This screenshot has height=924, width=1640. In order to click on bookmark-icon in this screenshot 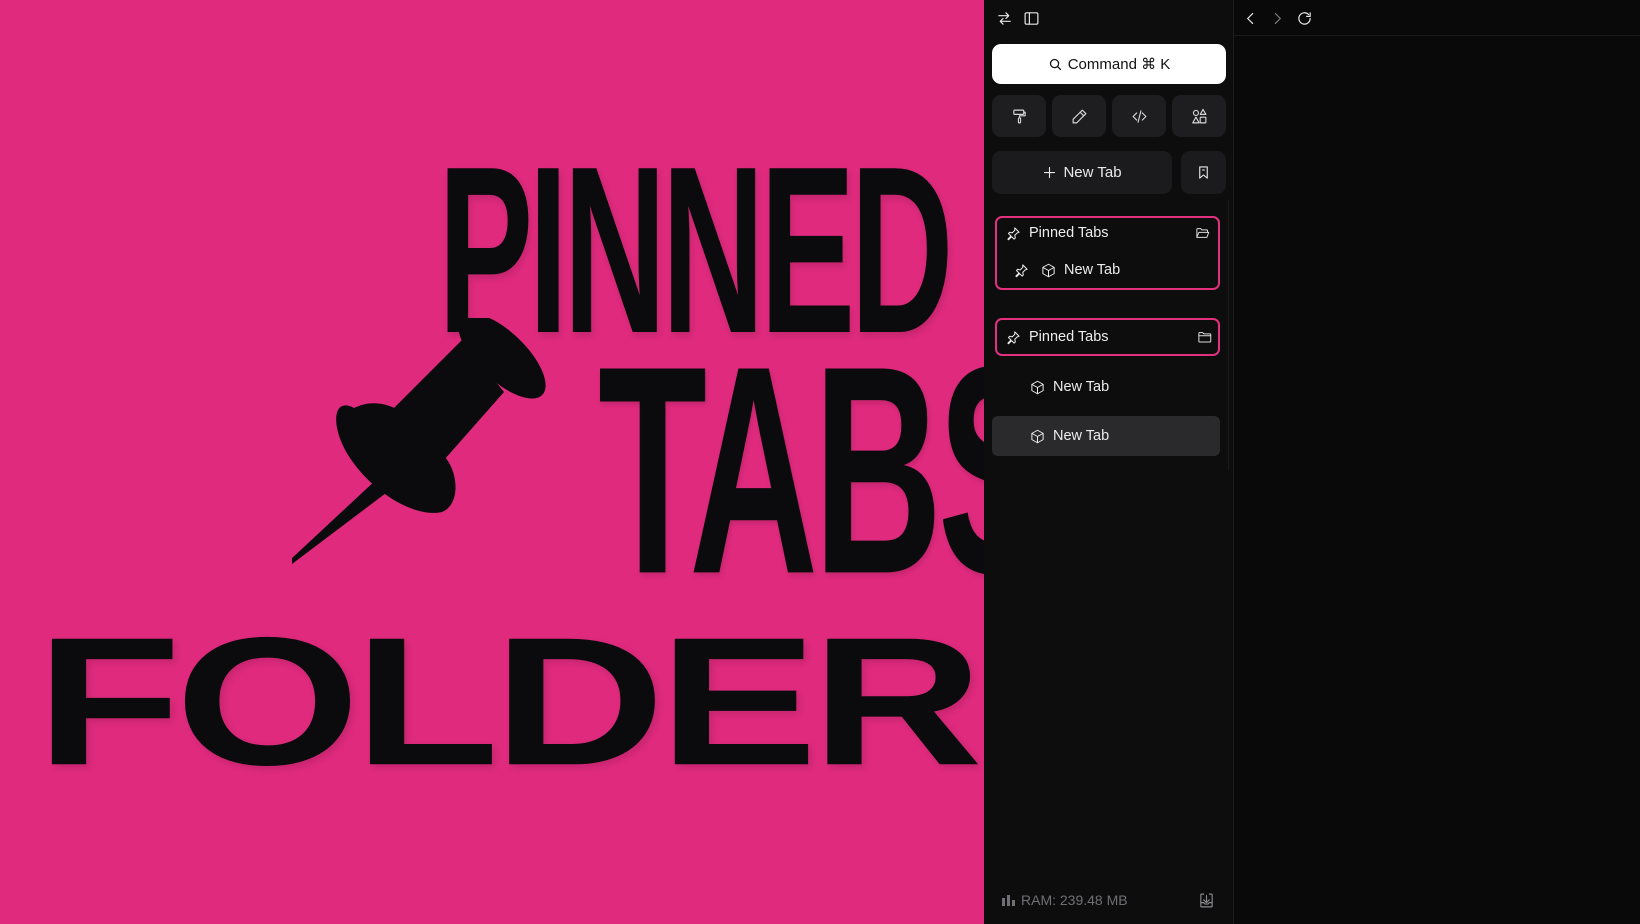, I will do `click(1203, 172)`.